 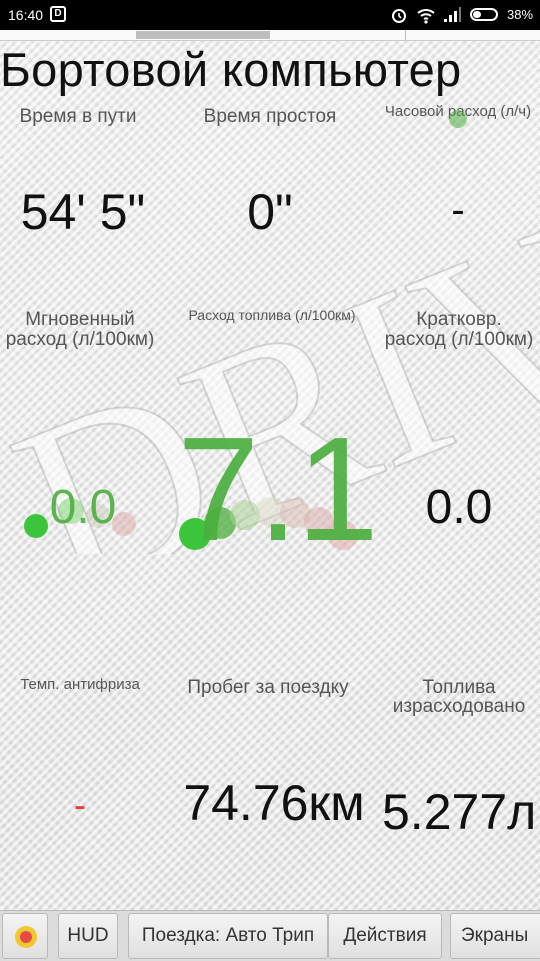 What do you see at coordinates (459, 507) in the screenshot?
I see `short-term-consumption-value: 0.0` at bounding box center [459, 507].